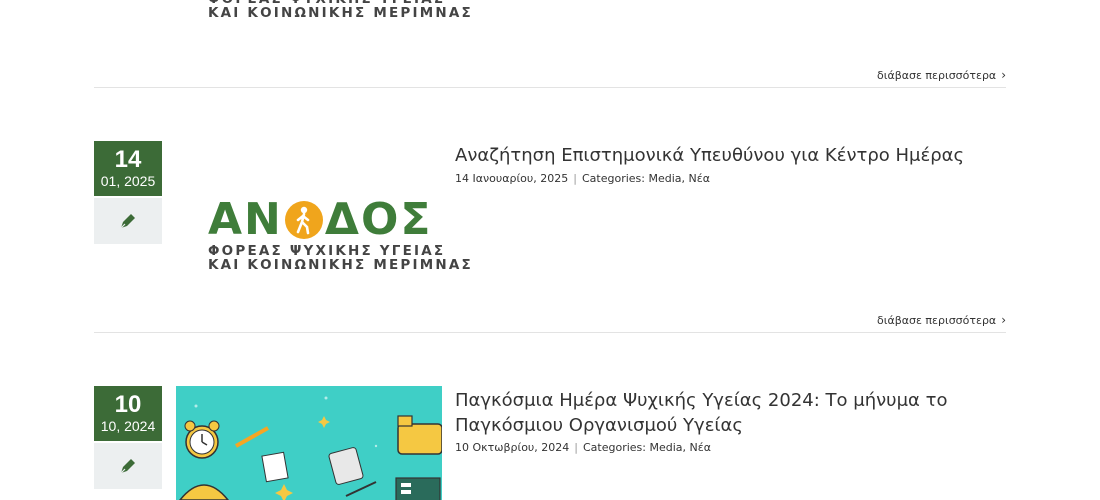 The height and width of the screenshot is (500, 1100). I want to click on post-date-badge: 14 01, 2025, so click(128, 168).